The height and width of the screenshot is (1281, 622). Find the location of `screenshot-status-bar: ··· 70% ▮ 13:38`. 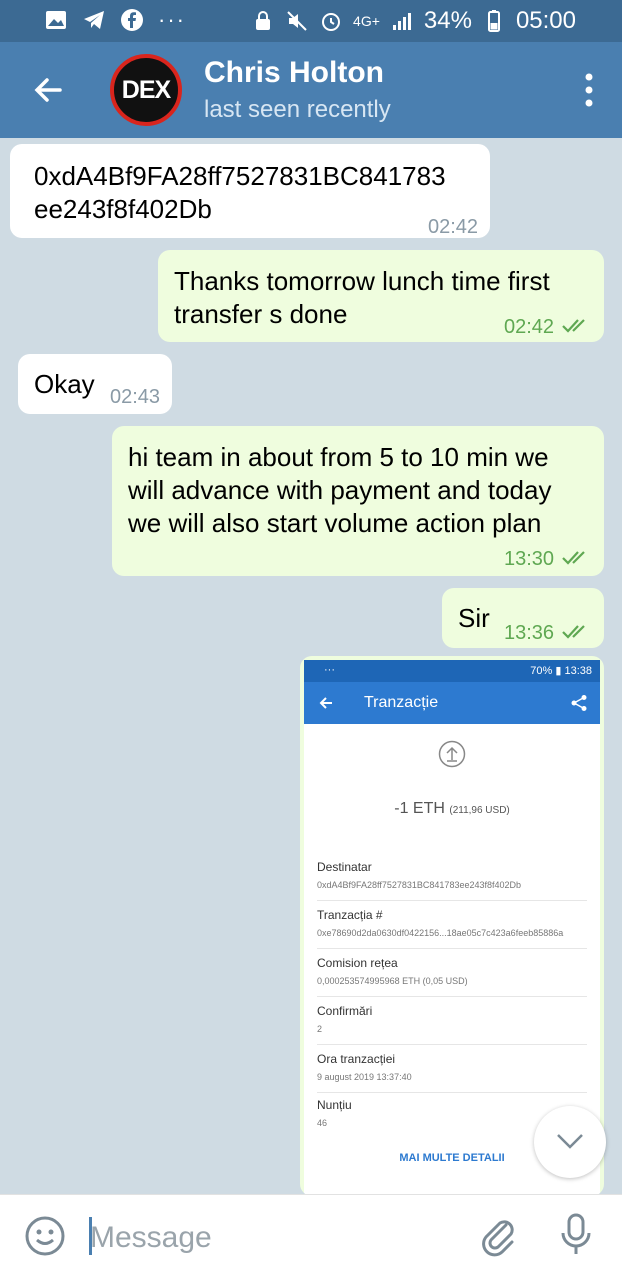

screenshot-status-bar: ··· 70% ▮ 13:38 is located at coordinates (452, 671).